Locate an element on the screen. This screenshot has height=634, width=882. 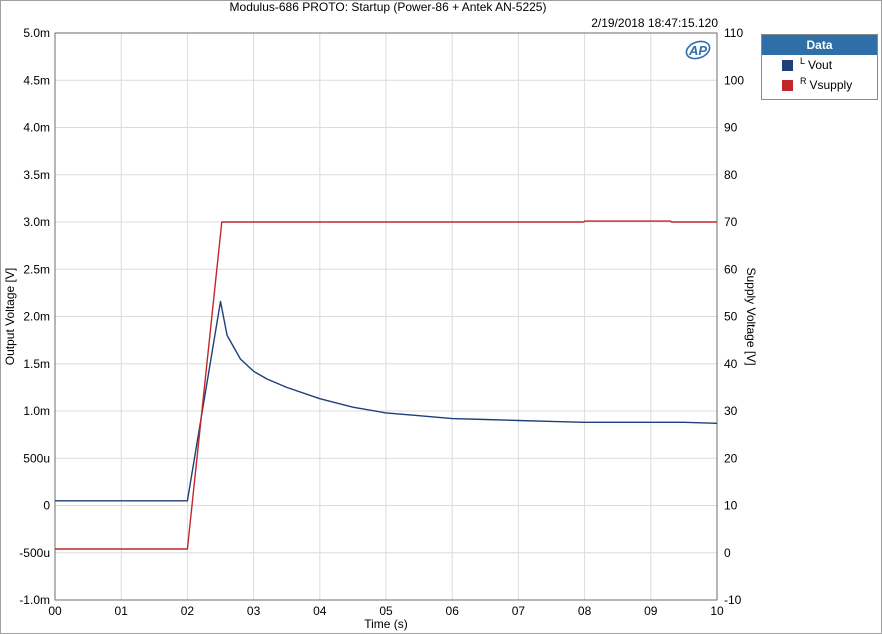
x-tick-label: 02 is located at coordinates (188, 611).